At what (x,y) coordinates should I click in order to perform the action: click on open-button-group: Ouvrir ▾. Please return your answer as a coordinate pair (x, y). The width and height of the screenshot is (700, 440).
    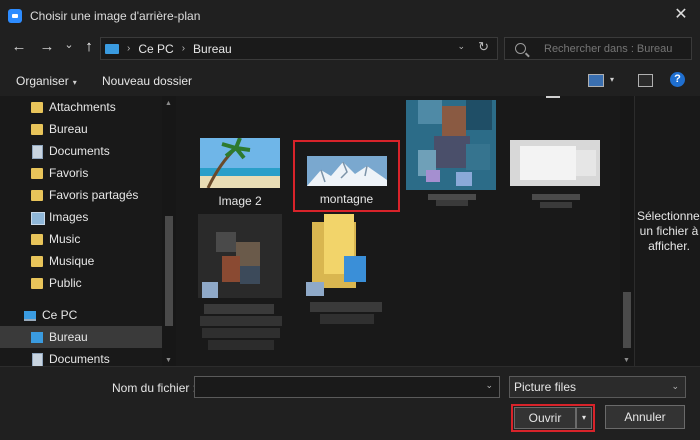
    Looking at the image, I should click on (553, 418).